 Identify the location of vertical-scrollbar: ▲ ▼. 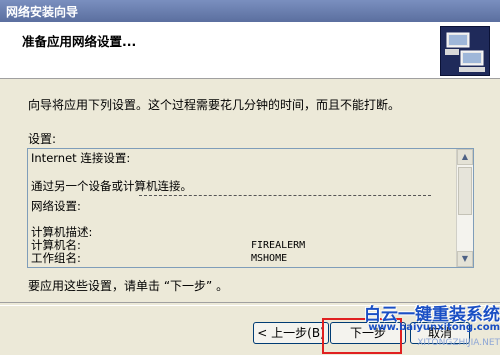
(464, 208).